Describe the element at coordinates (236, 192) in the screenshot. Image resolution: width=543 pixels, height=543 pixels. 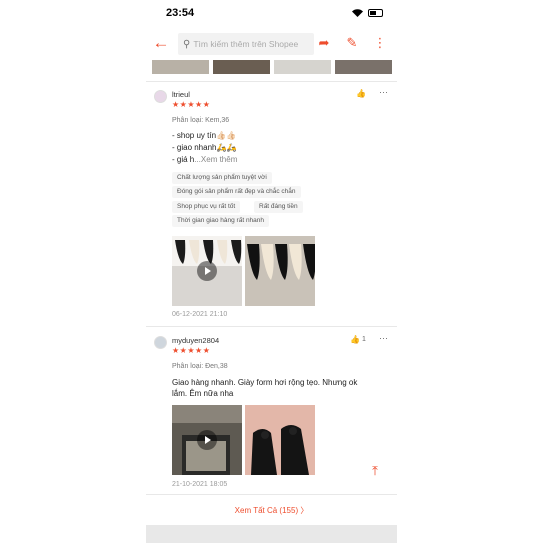
I see `review-tag: Đóng gói sản phẩm rất đẹp và chắc chắn` at that location.